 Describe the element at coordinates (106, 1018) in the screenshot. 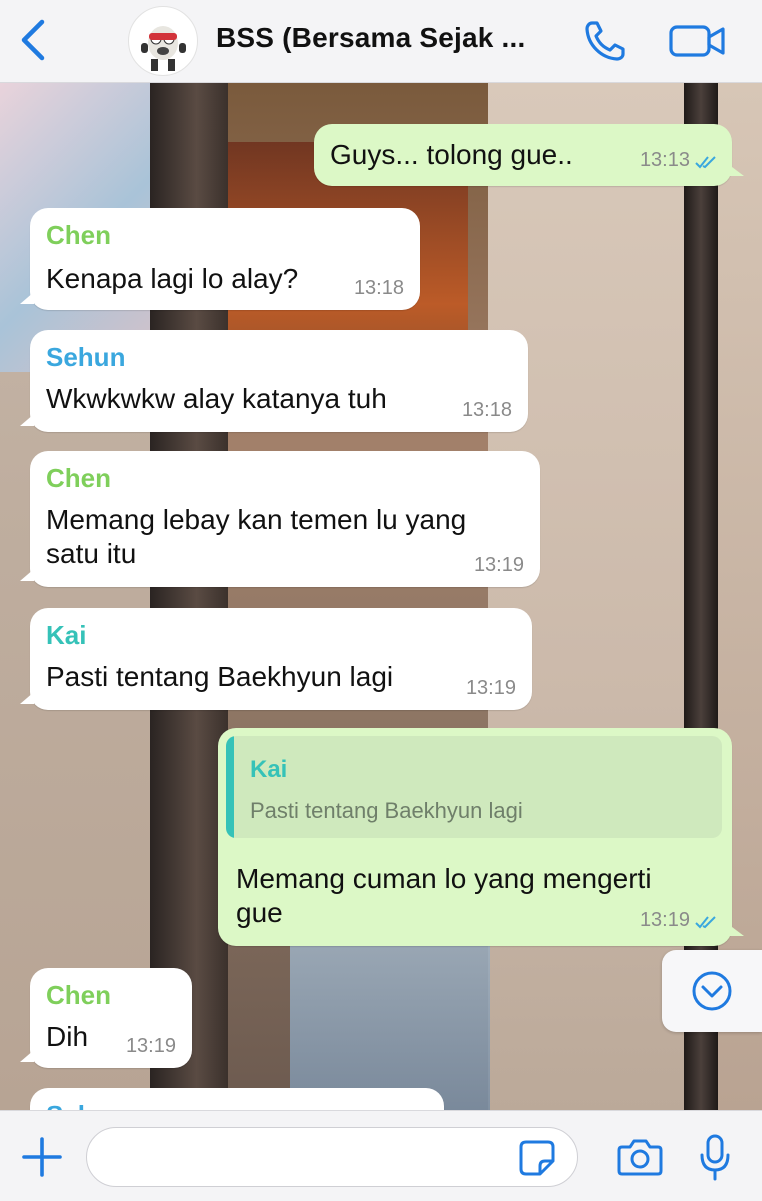

I see `incoming-message: Chen Dih 13:19` at that location.